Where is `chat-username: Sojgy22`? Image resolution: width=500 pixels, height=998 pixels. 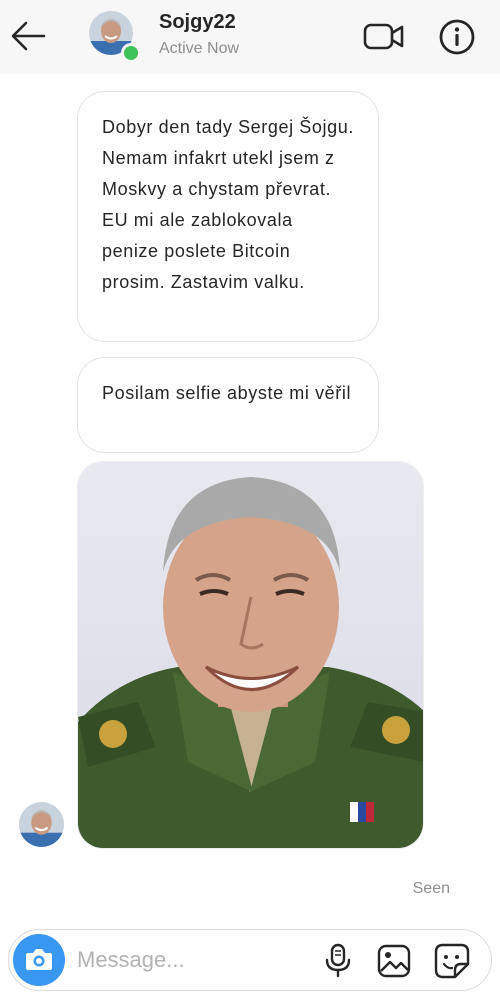 chat-username: Sojgy22 is located at coordinates (197, 22).